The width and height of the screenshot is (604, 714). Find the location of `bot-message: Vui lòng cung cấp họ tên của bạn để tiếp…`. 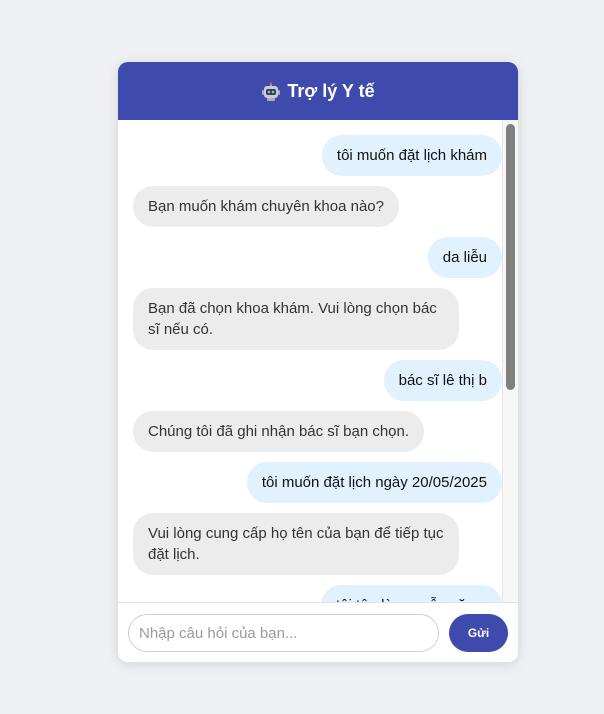

bot-message: Vui lòng cung cấp họ tên của bạn để tiếp… is located at coordinates (317, 544).